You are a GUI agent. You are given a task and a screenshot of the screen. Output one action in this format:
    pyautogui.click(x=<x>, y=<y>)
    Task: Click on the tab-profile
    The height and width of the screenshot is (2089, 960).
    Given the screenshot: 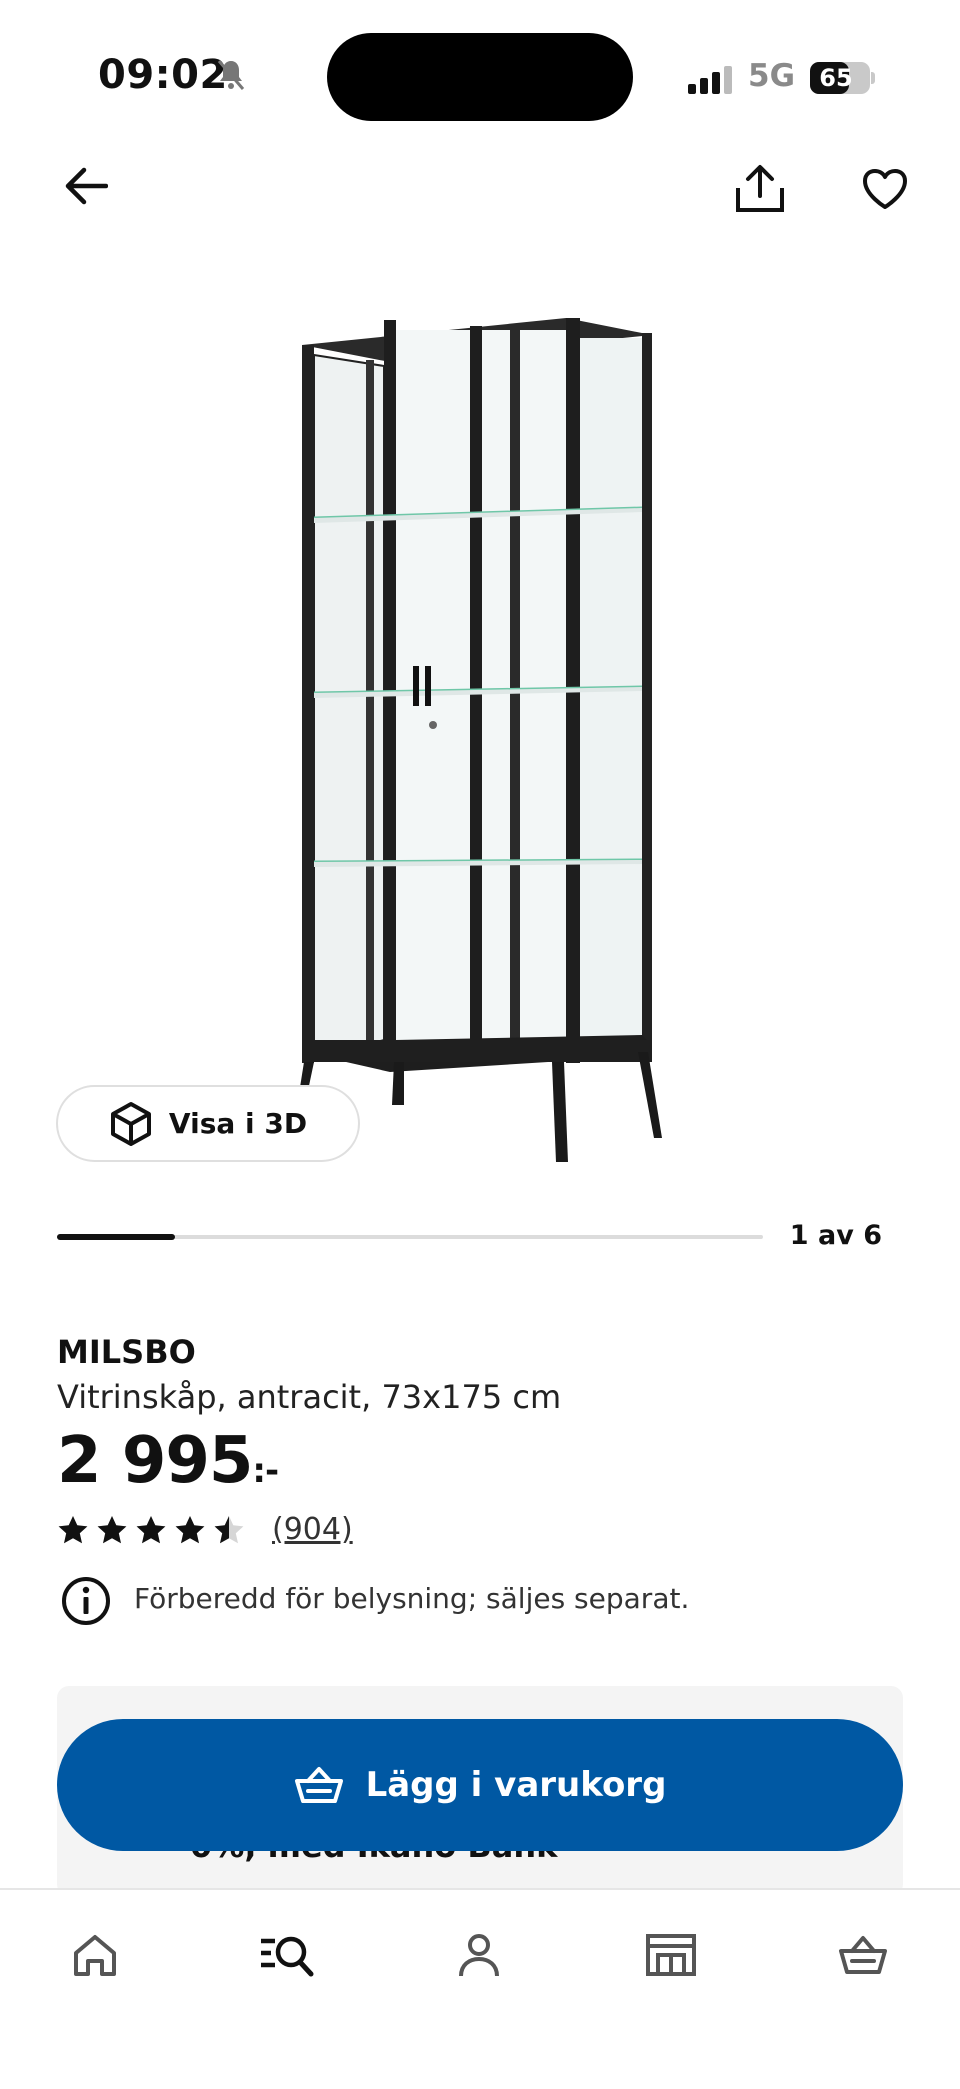 What is the action you would take?
    pyautogui.click(x=479, y=1955)
    